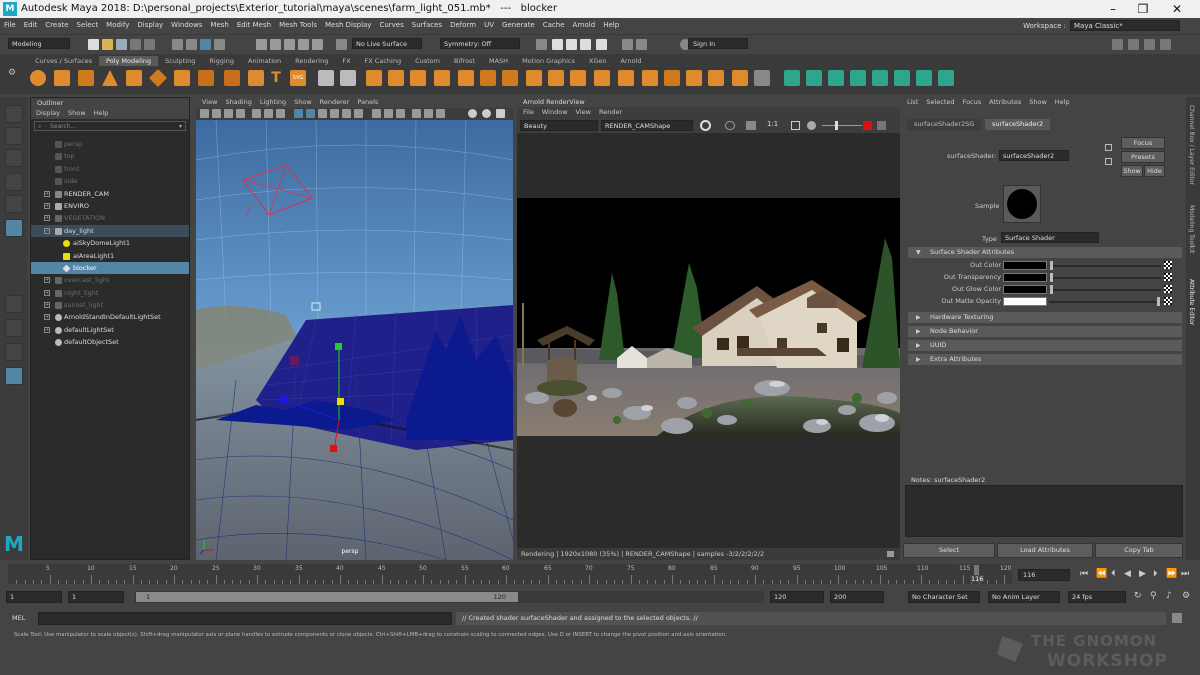  Describe the element at coordinates (110, 305) in the screenshot. I see `outliner-item-sunset-light: + sunset_light` at that location.